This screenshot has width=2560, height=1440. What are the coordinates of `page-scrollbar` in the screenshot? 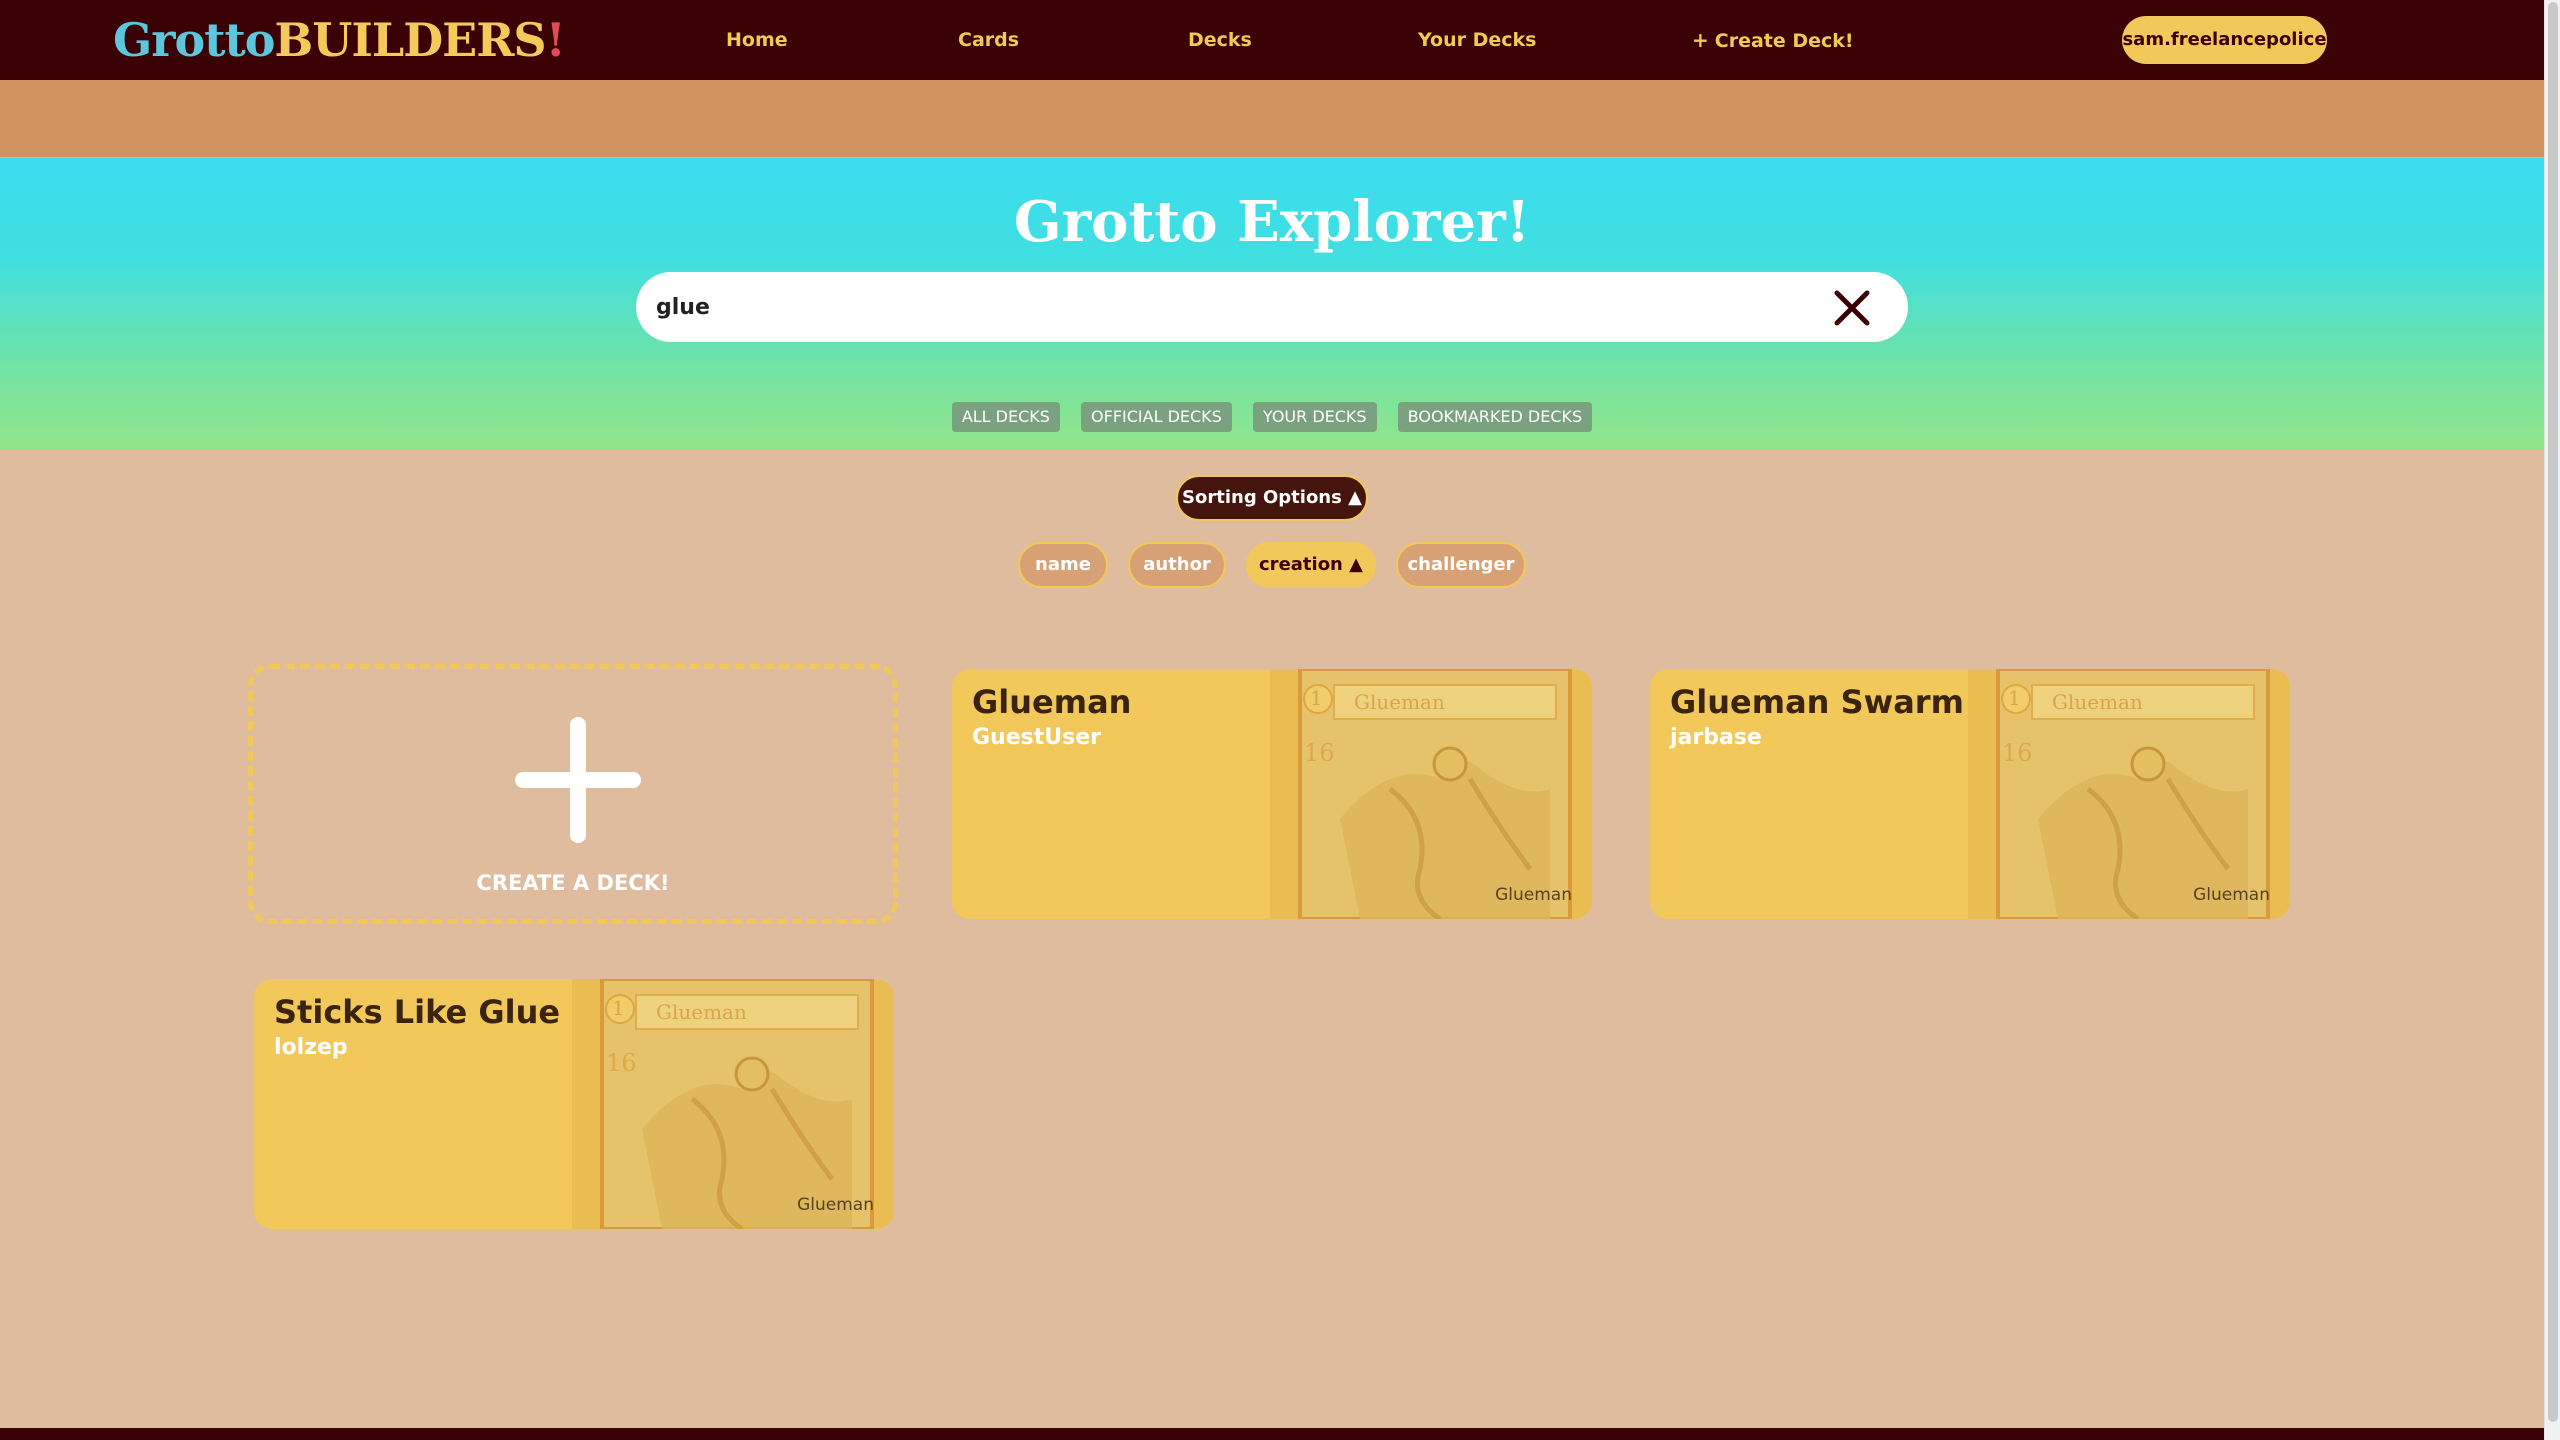 It's located at (2552, 720).